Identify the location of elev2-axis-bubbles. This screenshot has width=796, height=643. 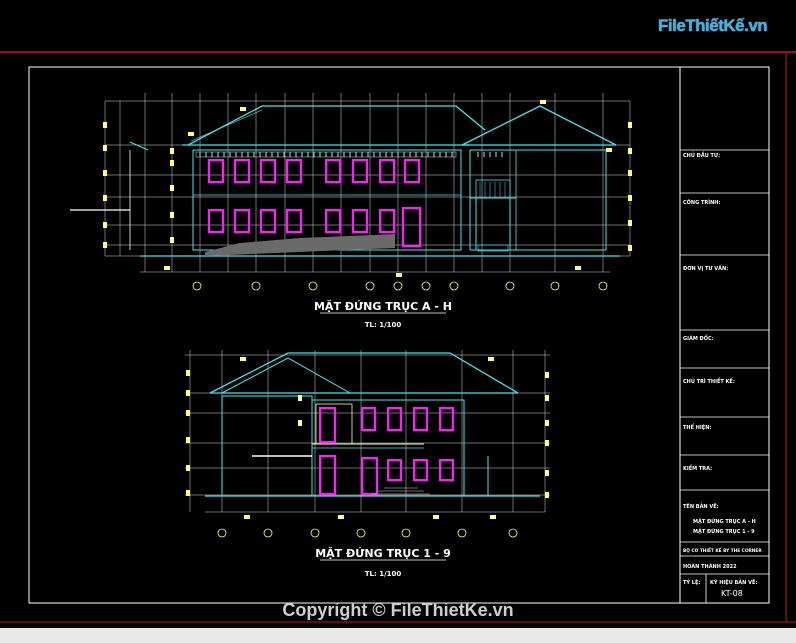
(367, 533).